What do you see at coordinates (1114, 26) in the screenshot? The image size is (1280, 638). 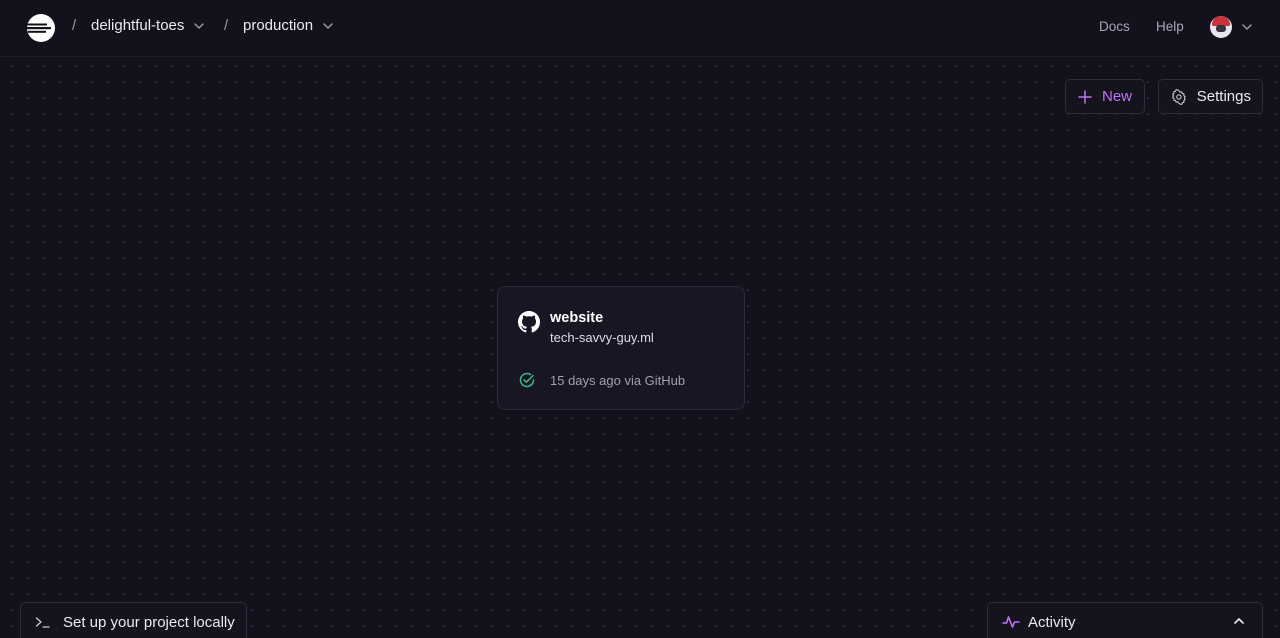 I see `docs-link: Docs` at bounding box center [1114, 26].